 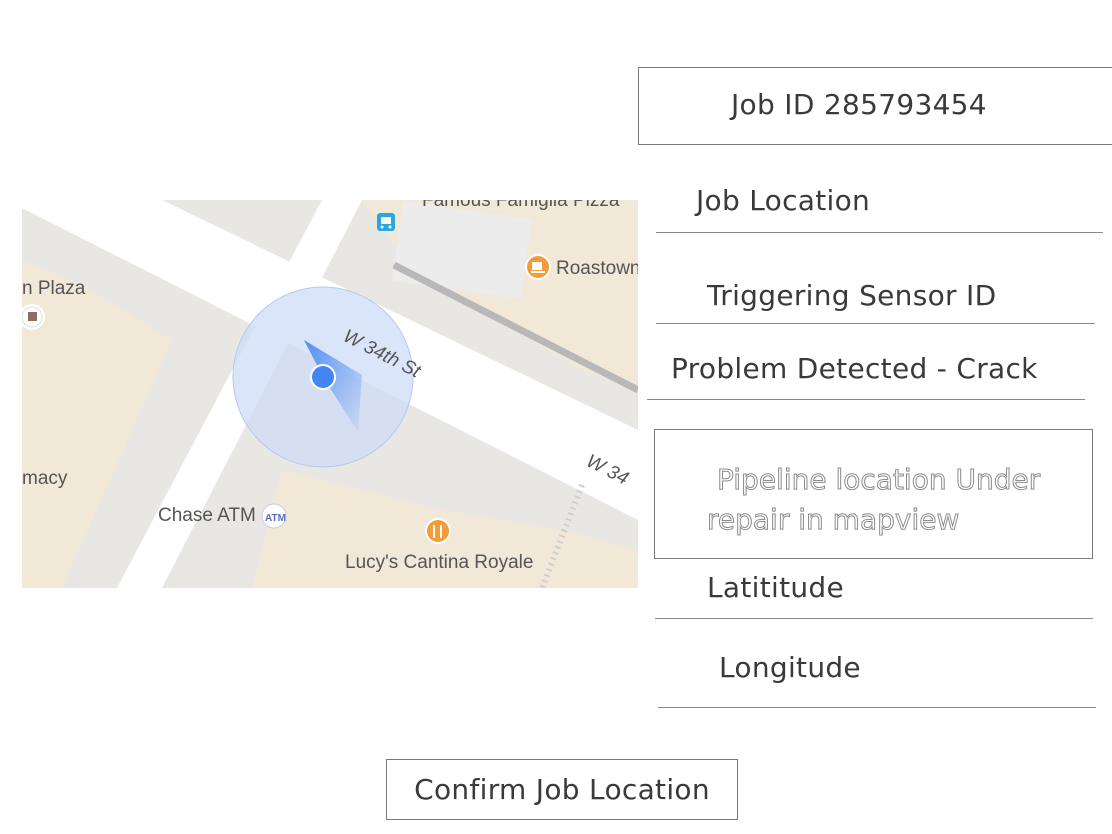 What do you see at coordinates (874, 618) in the screenshot?
I see `latitude-underline` at bounding box center [874, 618].